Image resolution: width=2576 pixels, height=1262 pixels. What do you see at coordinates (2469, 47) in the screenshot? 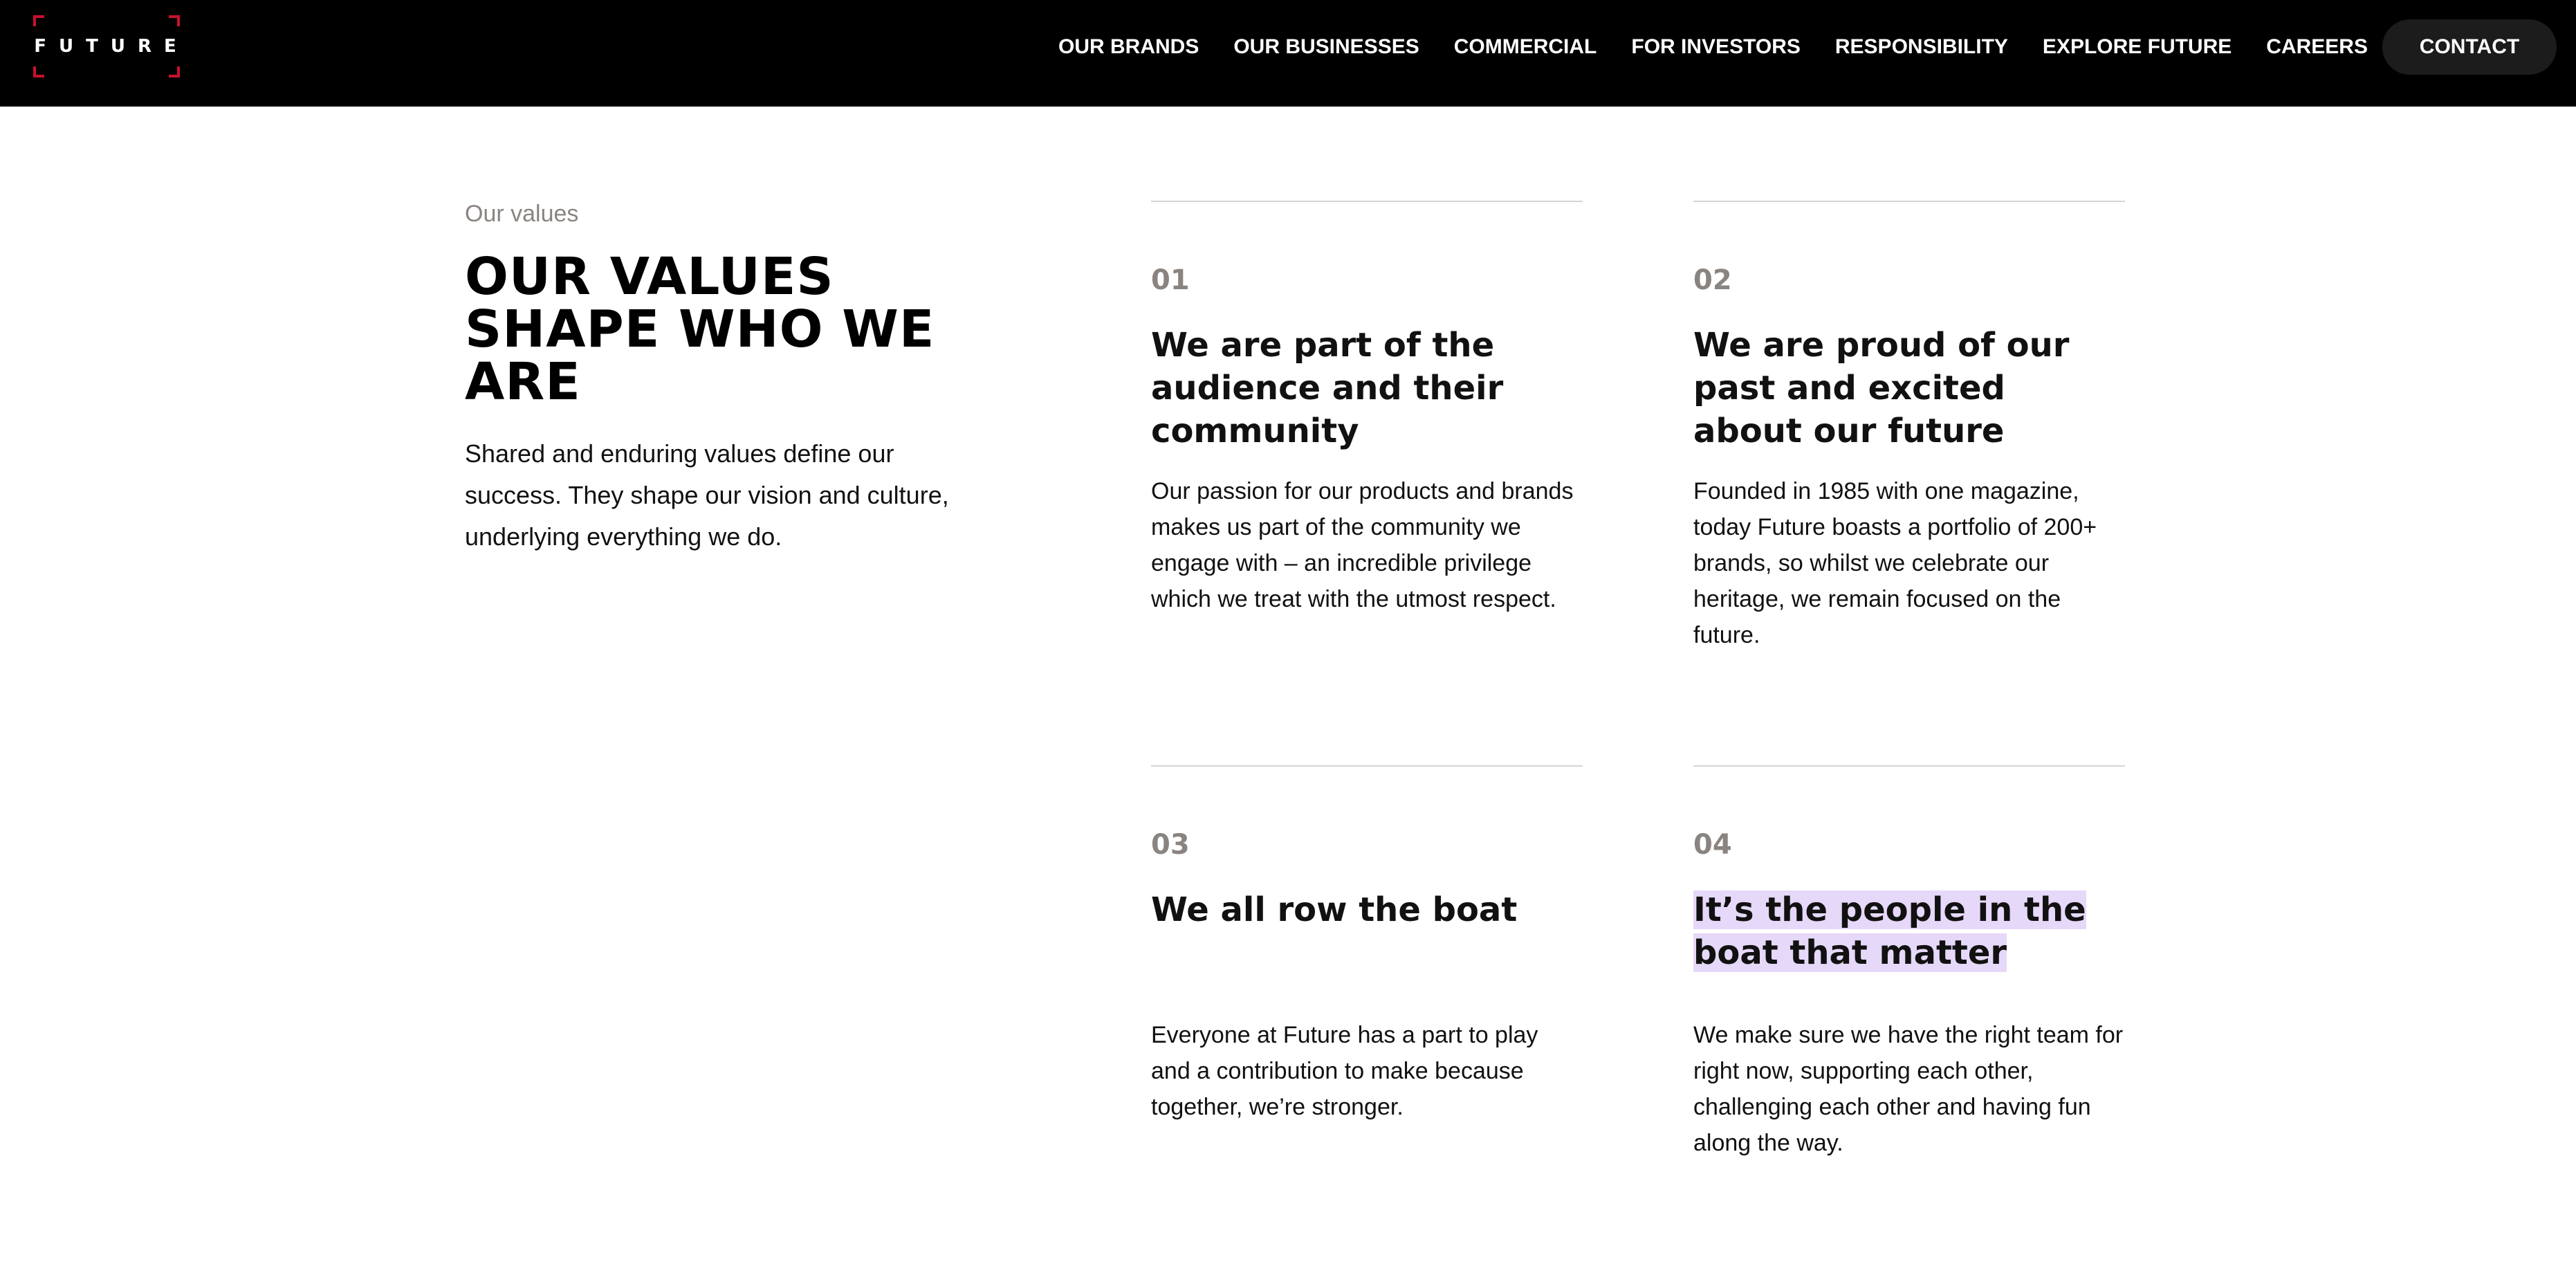
I see `contact-button: CONTACT` at bounding box center [2469, 47].